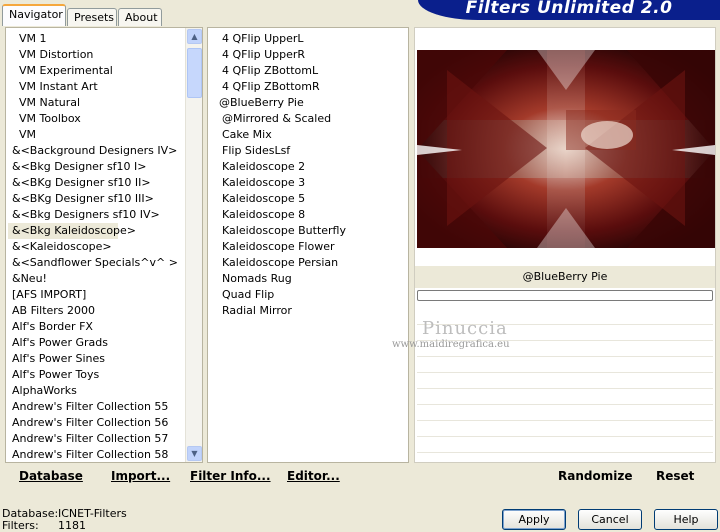 The image size is (720, 532). I want to click on category-item: Andrew's Filter Collection 58, so click(98, 455).